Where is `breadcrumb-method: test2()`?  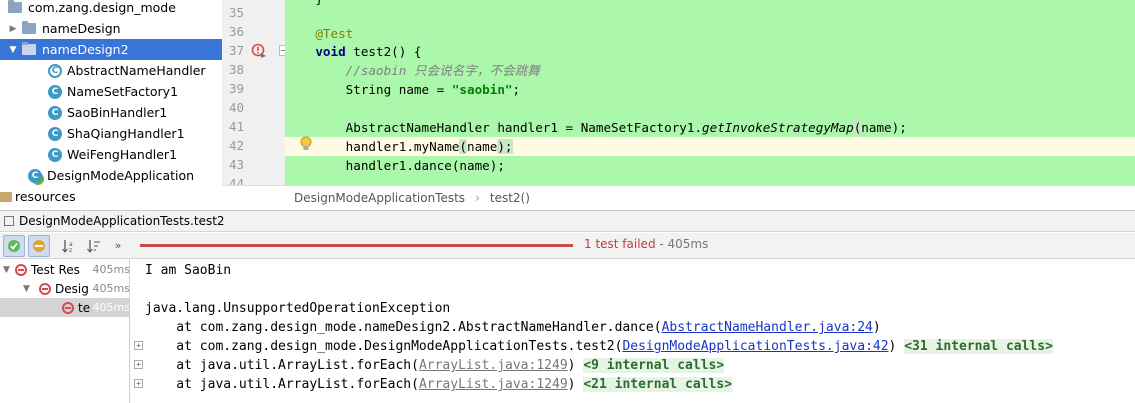 breadcrumb-method: test2() is located at coordinates (510, 198).